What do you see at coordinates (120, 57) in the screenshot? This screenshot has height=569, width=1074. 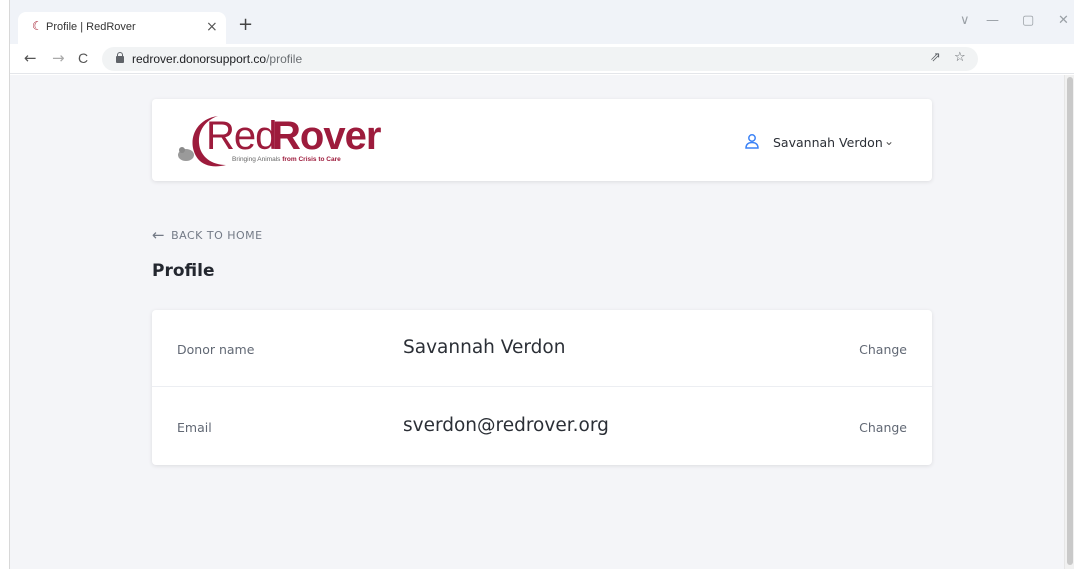 I see `lock-icon` at bounding box center [120, 57].